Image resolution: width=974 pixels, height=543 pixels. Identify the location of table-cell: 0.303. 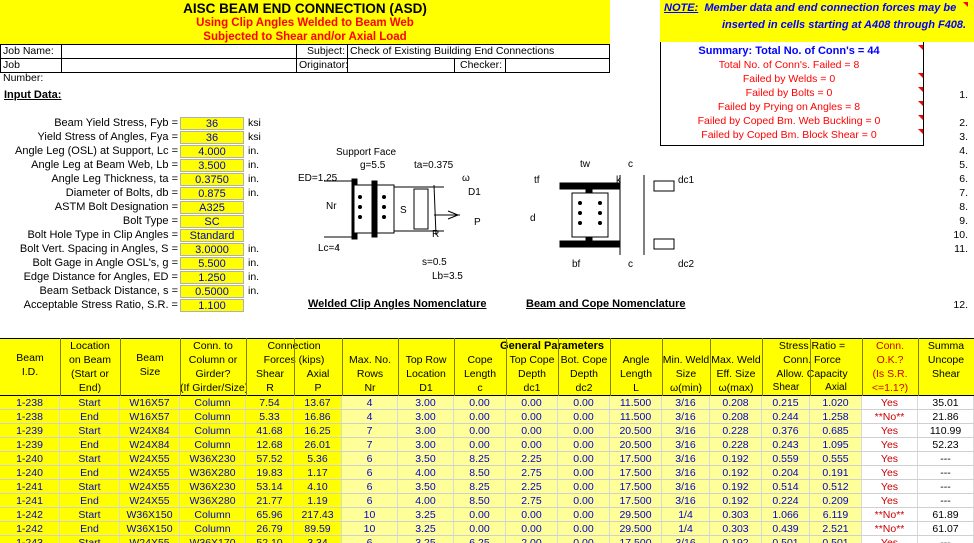
(736, 529).